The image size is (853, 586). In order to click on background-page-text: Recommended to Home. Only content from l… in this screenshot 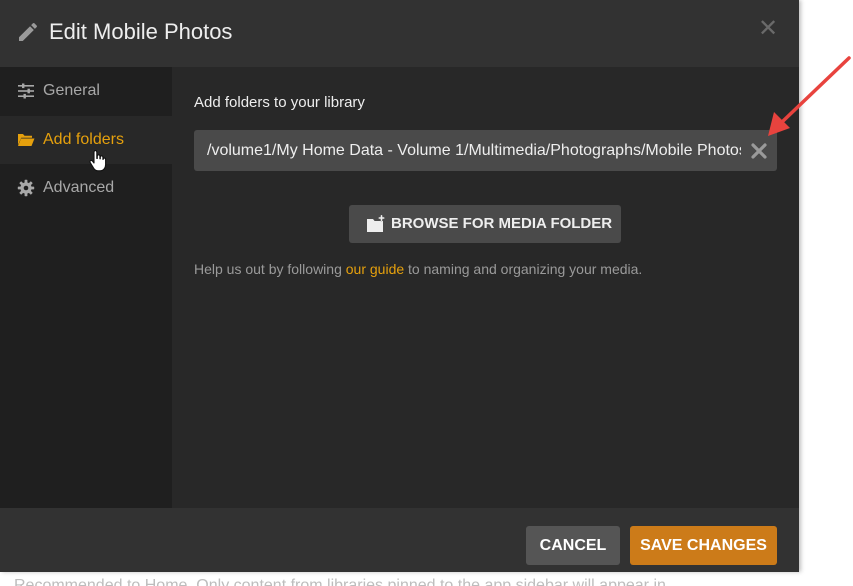, I will do `click(340, 581)`.